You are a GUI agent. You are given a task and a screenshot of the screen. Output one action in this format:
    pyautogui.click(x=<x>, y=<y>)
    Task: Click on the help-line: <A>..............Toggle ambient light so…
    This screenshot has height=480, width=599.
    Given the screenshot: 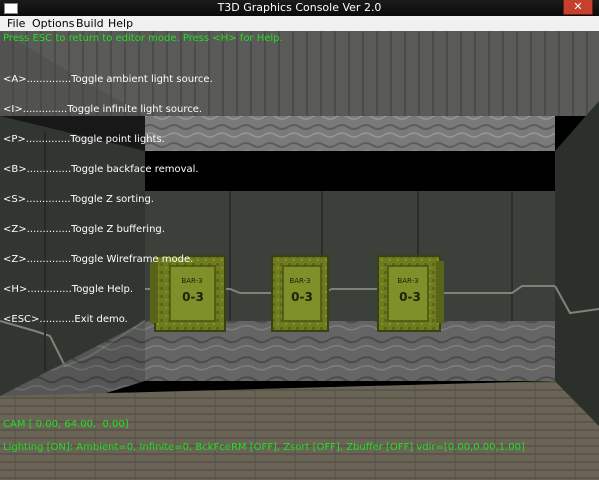 What is the action you would take?
    pyautogui.click(x=108, y=79)
    